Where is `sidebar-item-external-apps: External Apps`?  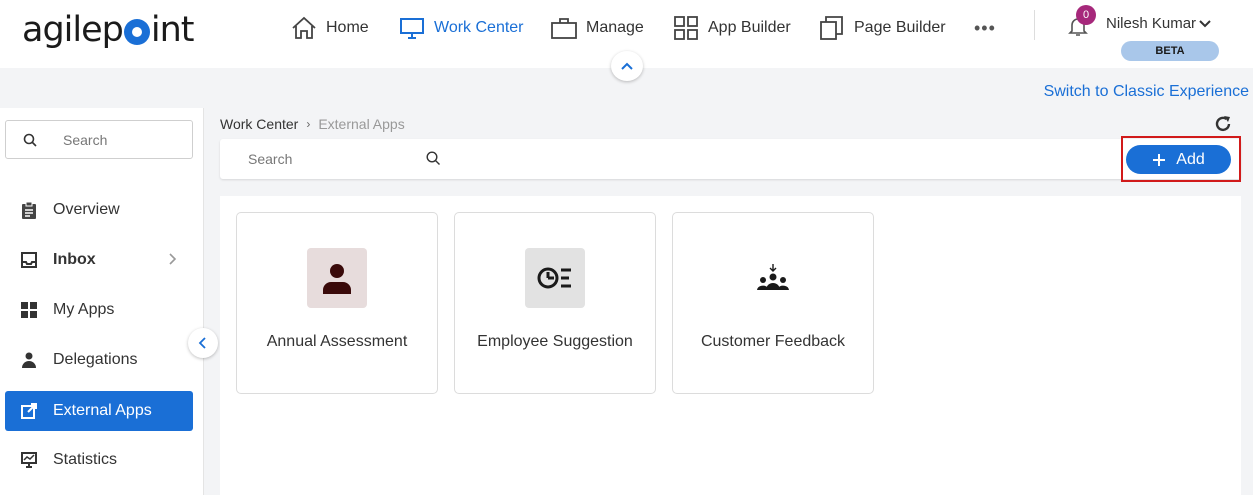 sidebar-item-external-apps: External Apps is located at coordinates (99, 411).